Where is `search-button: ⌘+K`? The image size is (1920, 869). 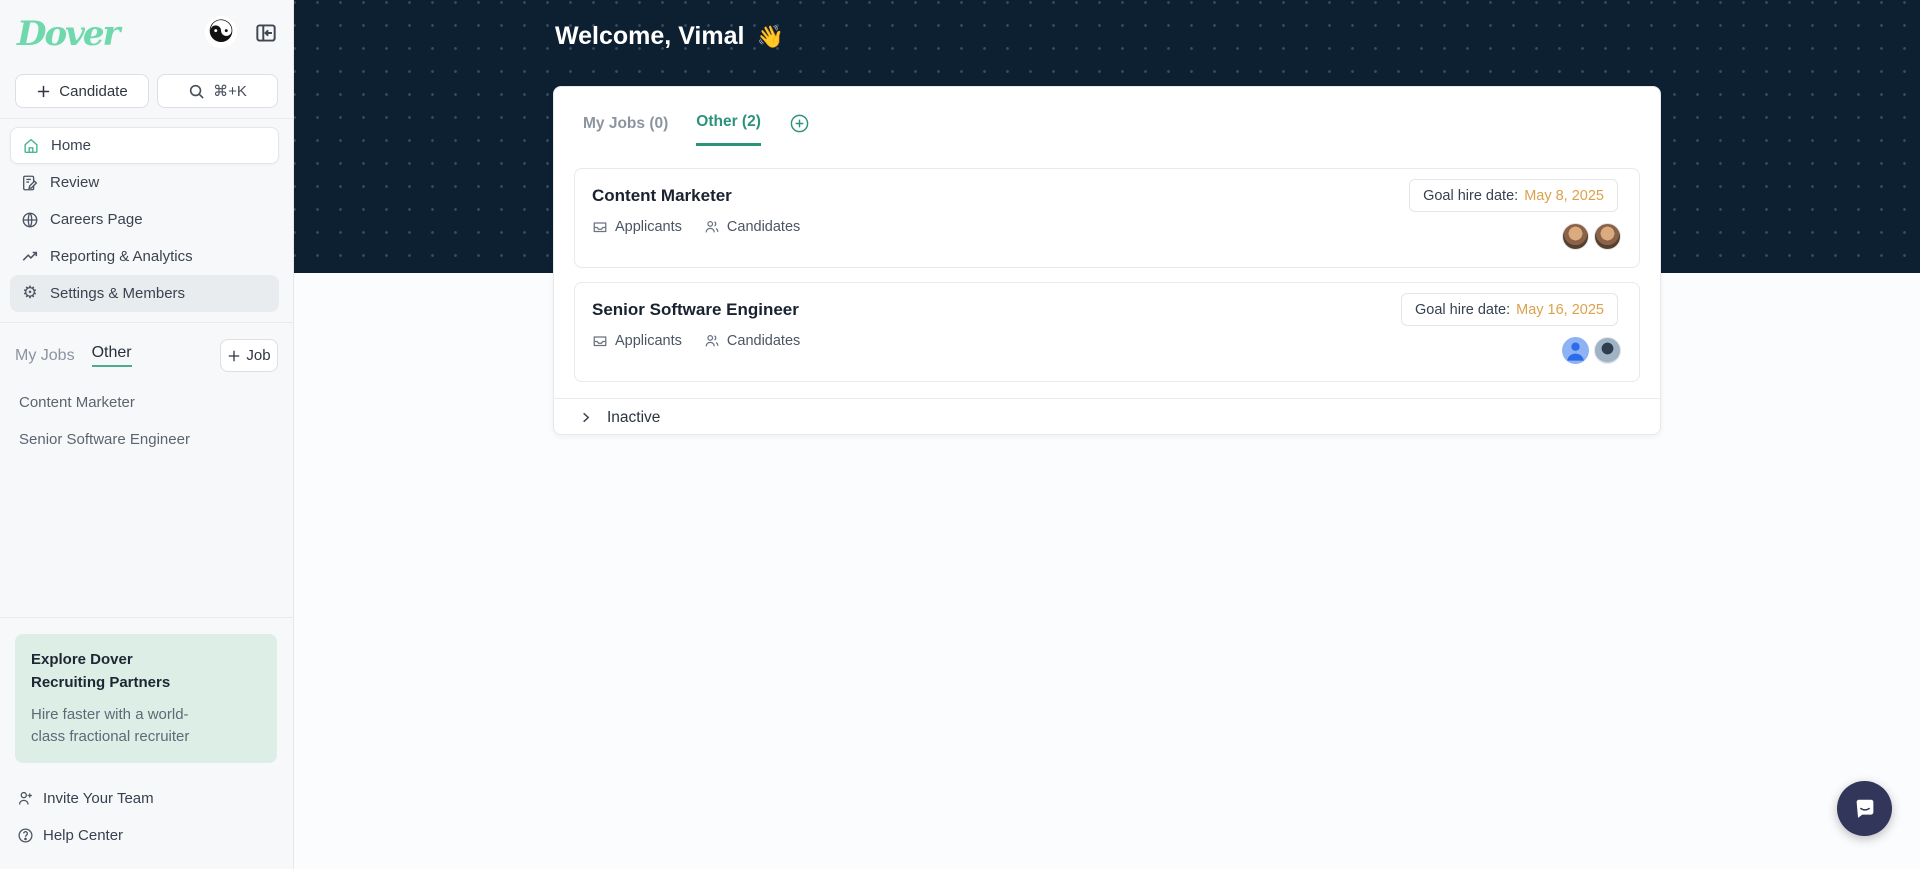
search-button: ⌘+K is located at coordinates (217, 91).